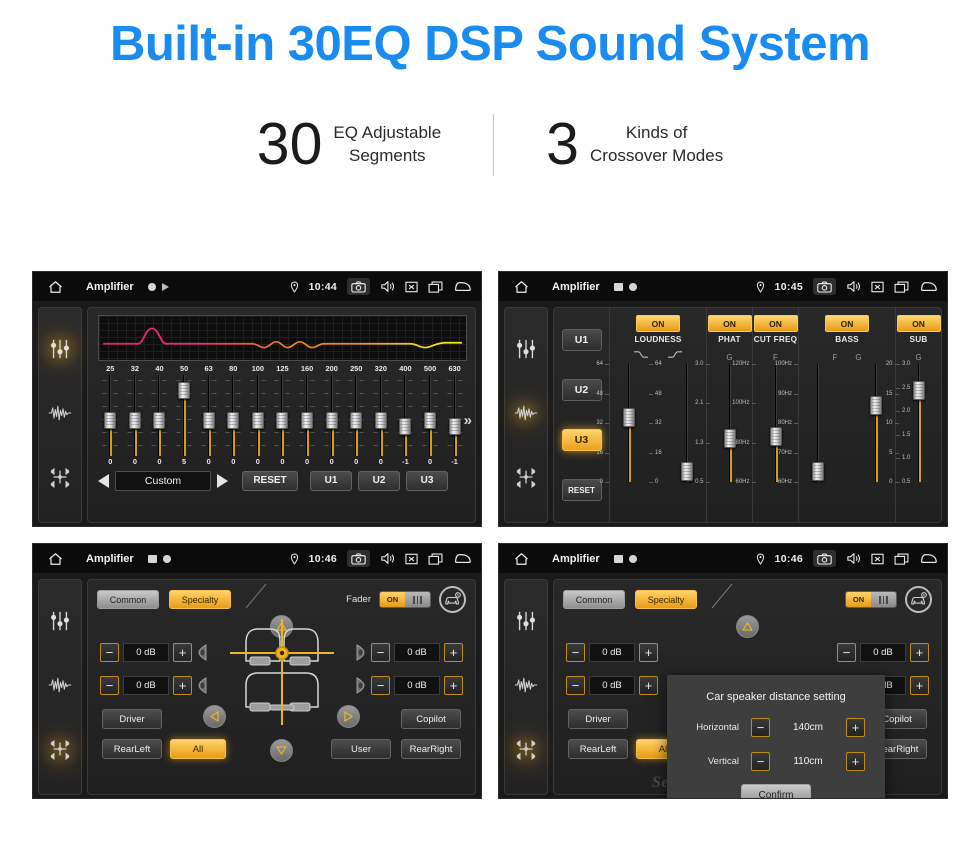 The height and width of the screenshot is (863, 980). Describe the element at coordinates (729, 323) in the screenshot. I see `toggle-phat-button: ON` at that location.